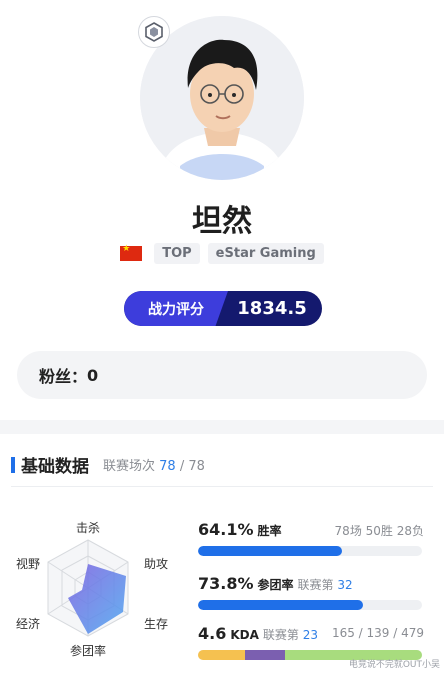  What do you see at coordinates (272, 308) in the screenshot?
I see `power-score-value: 1834.5` at bounding box center [272, 308].